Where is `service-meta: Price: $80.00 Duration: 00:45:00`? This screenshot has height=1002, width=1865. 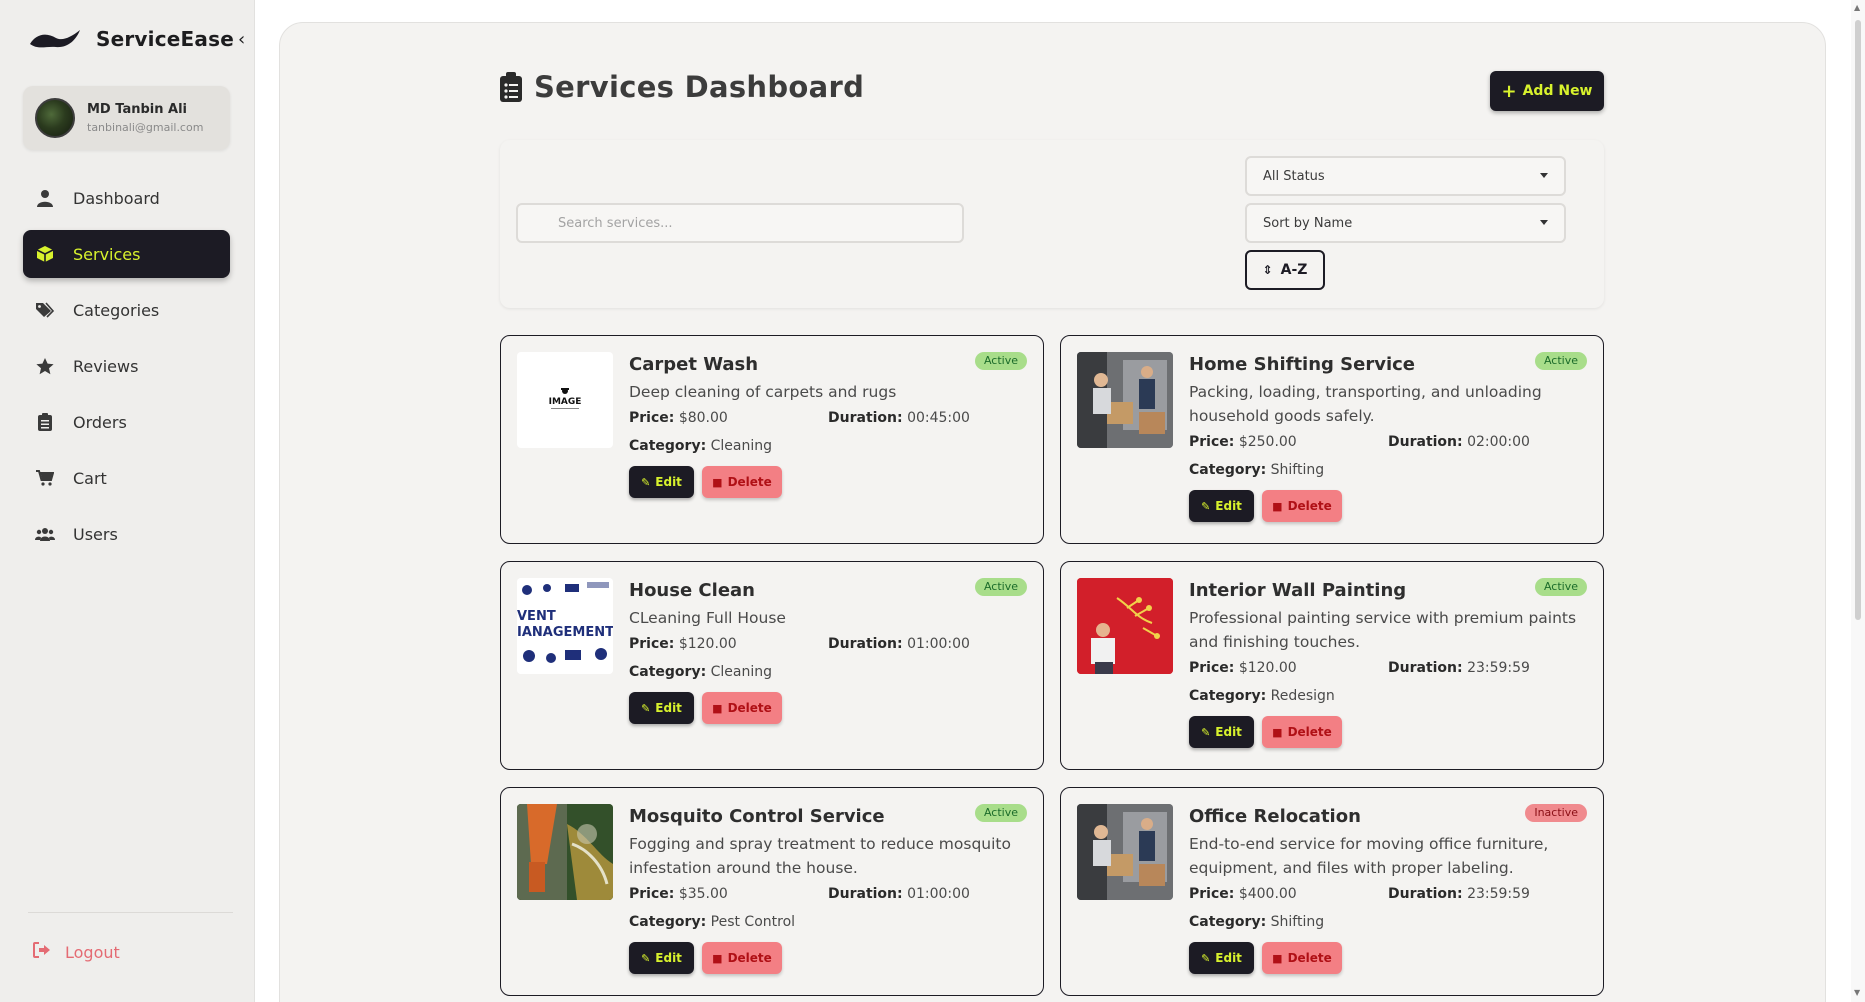 service-meta: Price: $80.00 Duration: 00:45:00 is located at coordinates (828, 418).